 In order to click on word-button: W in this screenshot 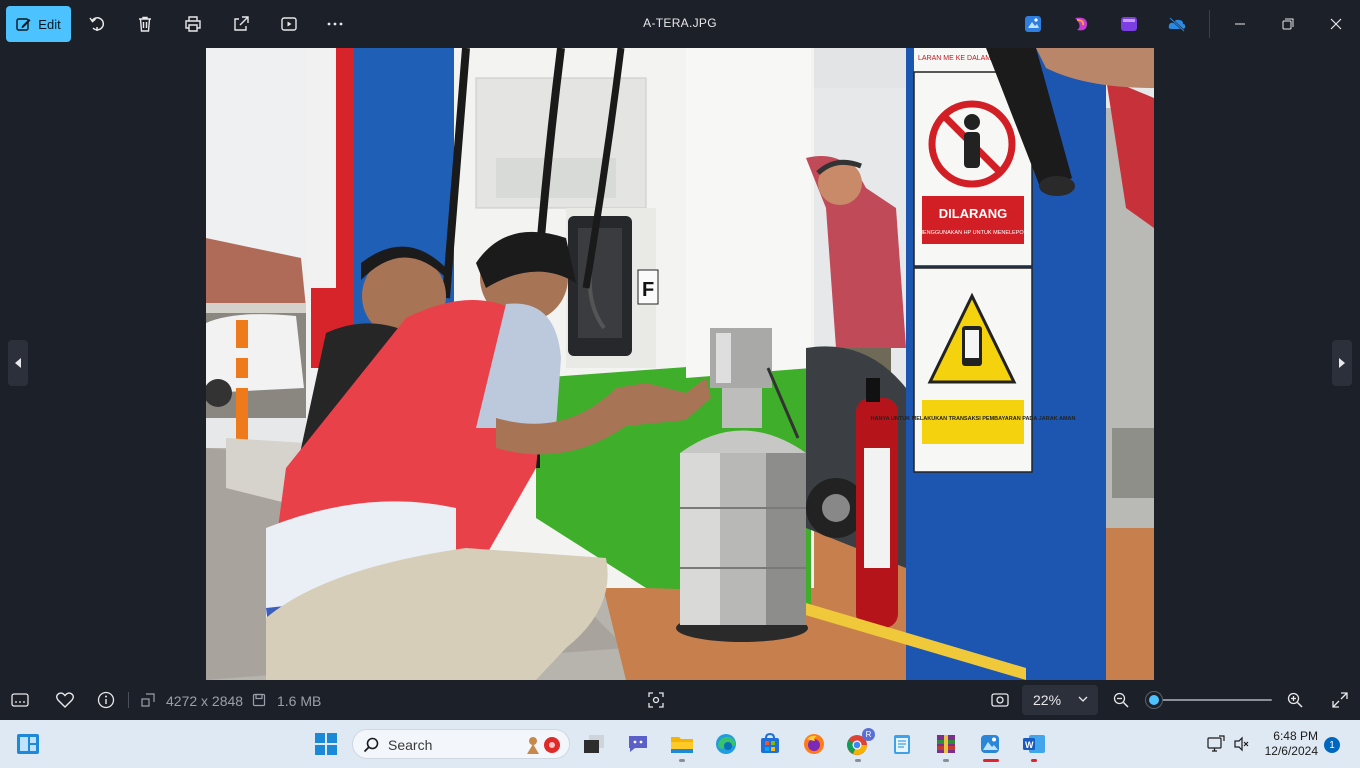, I will do `click(1034, 744)`.